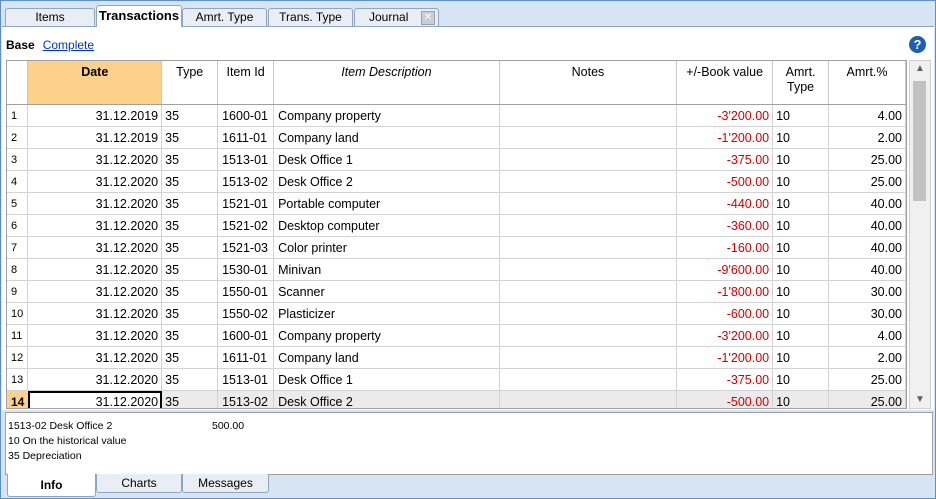  I want to click on tab-charts: Charts, so click(139, 483).